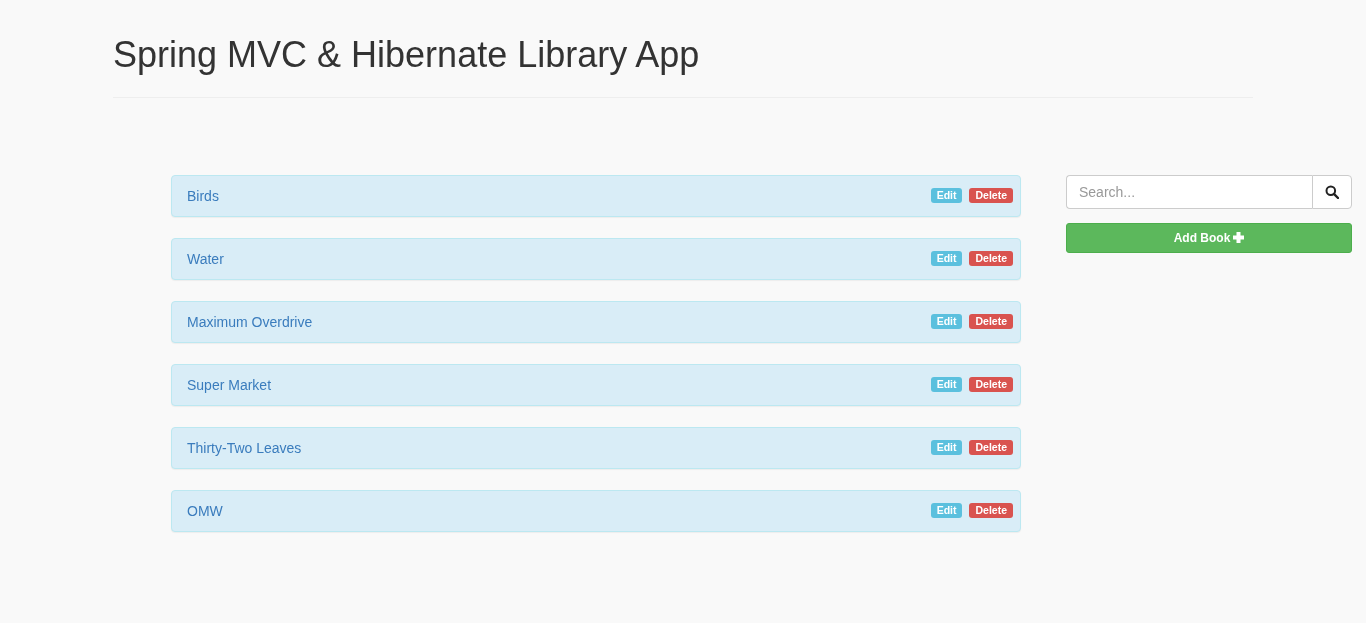  What do you see at coordinates (203, 195) in the screenshot?
I see `book-title-link: Birds` at bounding box center [203, 195].